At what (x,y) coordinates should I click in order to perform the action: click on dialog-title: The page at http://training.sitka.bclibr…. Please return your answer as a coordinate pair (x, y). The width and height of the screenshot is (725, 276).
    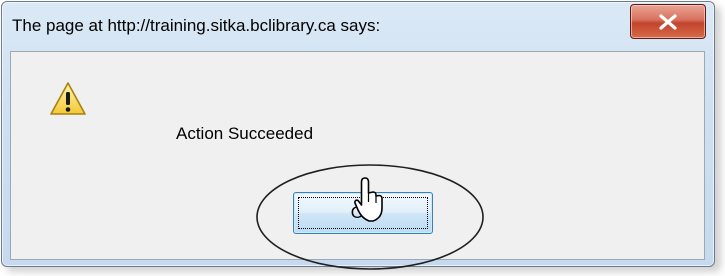
    Looking at the image, I should click on (196, 25).